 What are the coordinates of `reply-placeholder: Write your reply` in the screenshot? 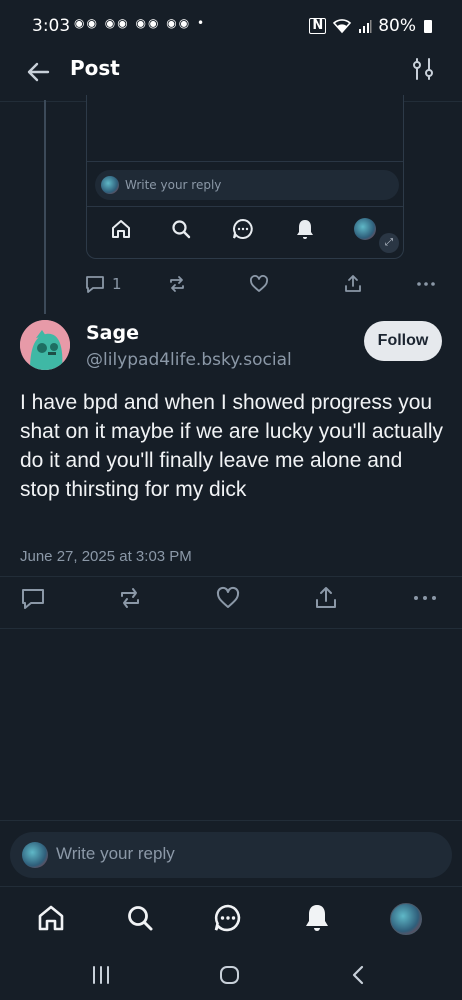 It's located at (115, 853).